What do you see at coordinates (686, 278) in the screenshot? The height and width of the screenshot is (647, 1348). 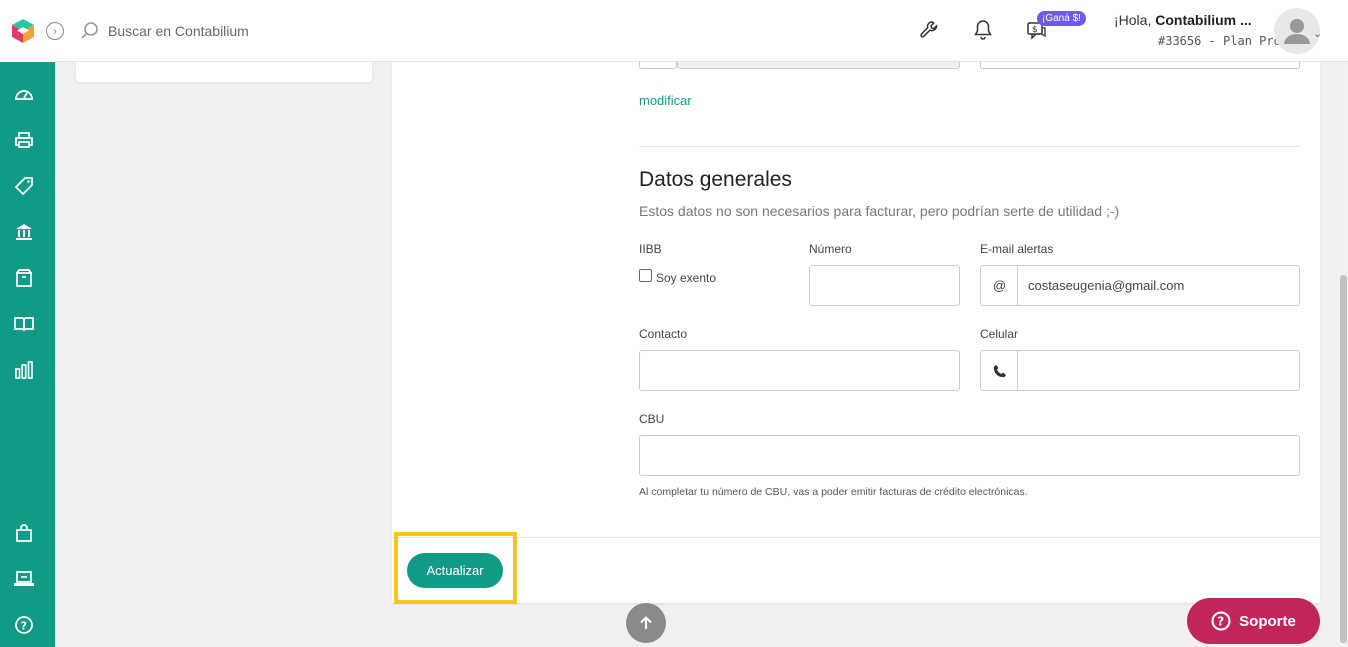 I see `soy-exento-label: Soy exento` at bounding box center [686, 278].